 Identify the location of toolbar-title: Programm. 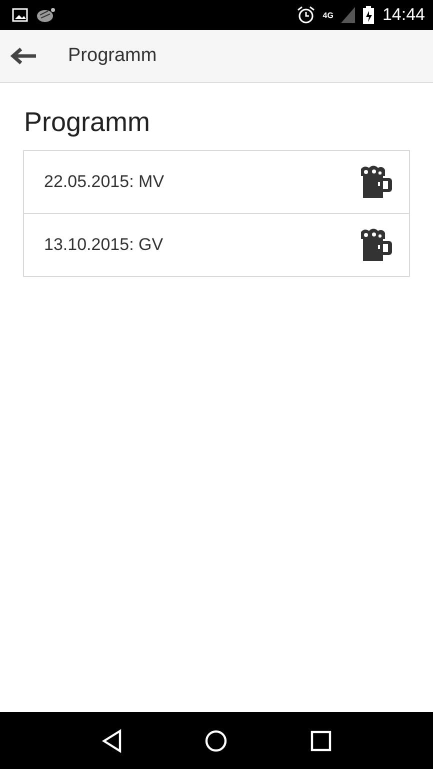
(112, 56).